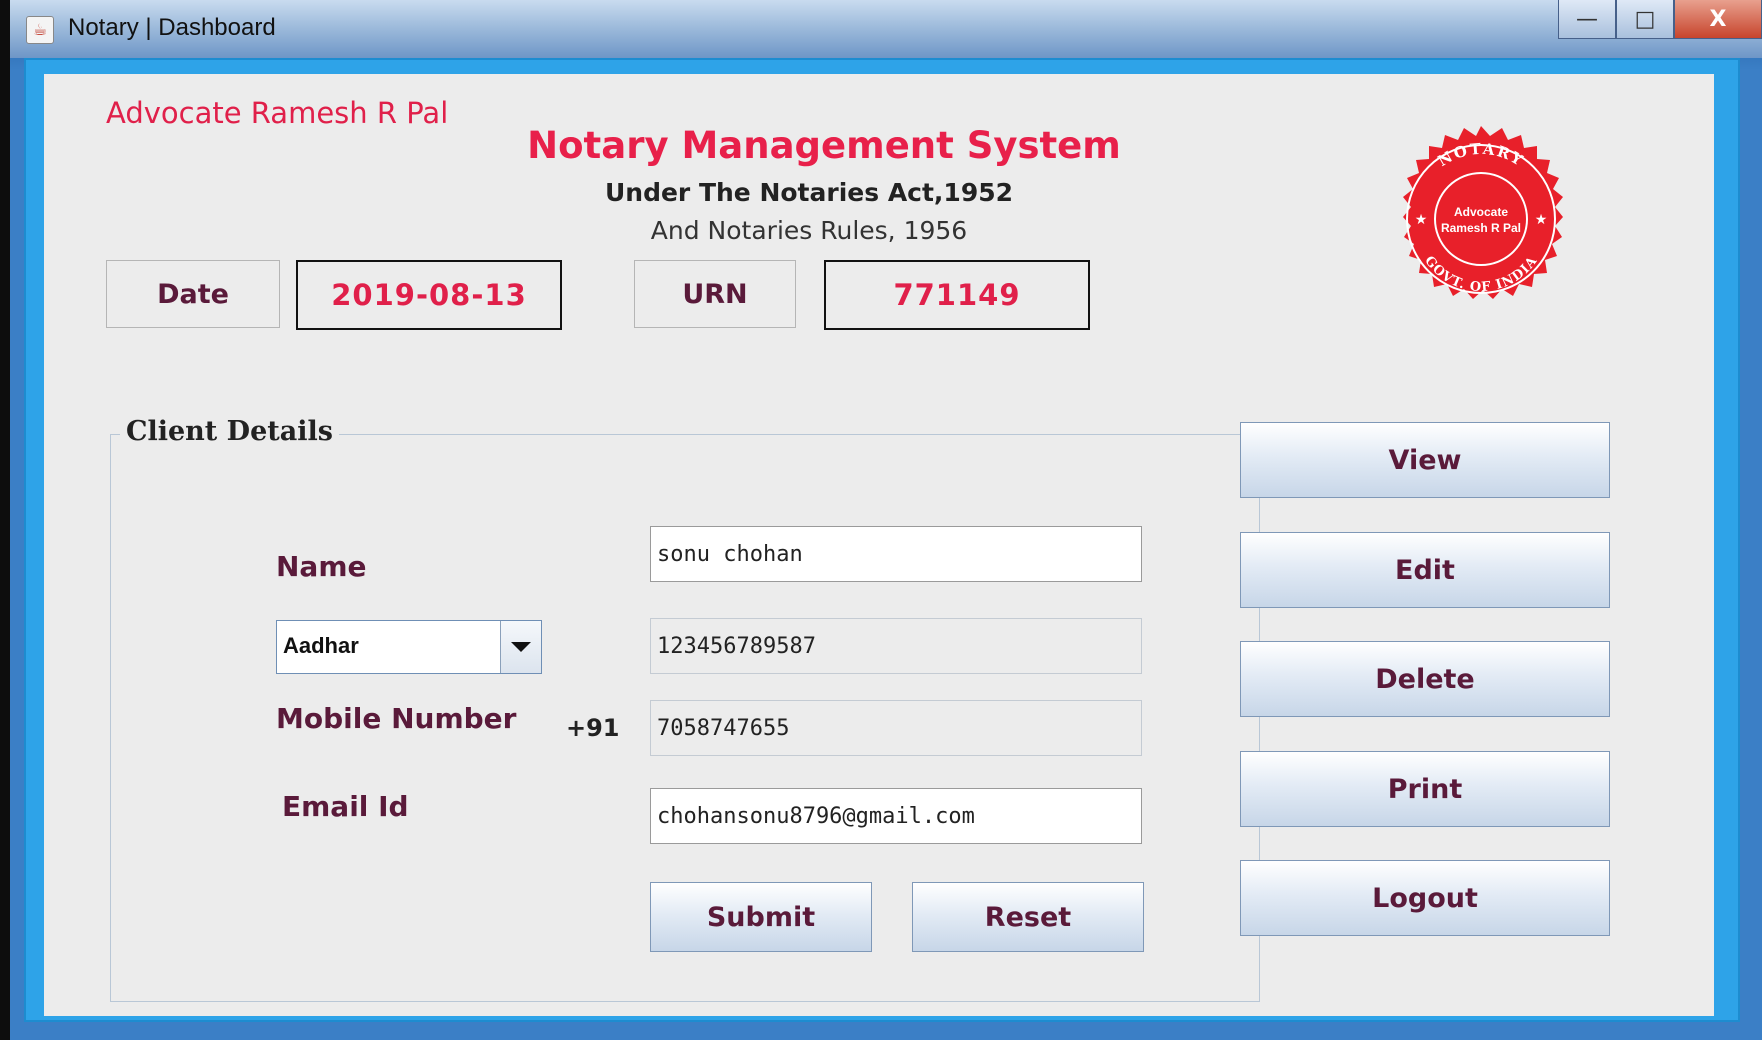 This screenshot has width=1762, height=1040. Describe the element at coordinates (1425, 460) in the screenshot. I see `view-button: View` at that location.